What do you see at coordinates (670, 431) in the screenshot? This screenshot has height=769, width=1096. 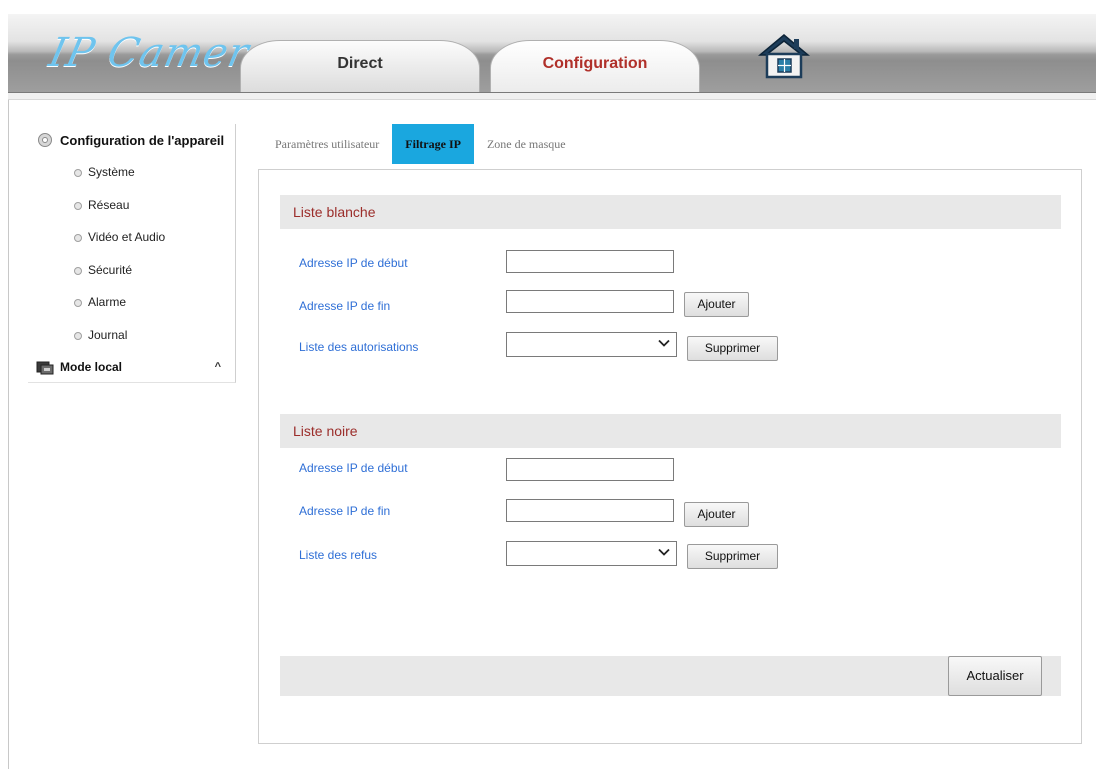 I see `blacklist-header: Liste noire` at bounding box center [670, 431].